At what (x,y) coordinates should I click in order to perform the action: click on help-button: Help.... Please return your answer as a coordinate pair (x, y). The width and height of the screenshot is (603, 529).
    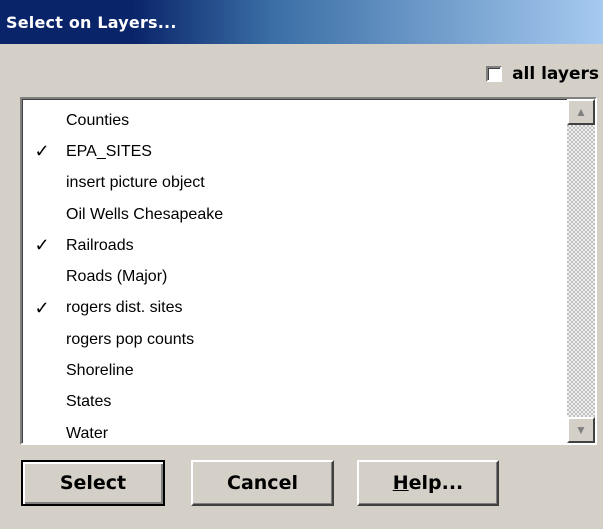
    Looking at the image, I should click on (428, 483).